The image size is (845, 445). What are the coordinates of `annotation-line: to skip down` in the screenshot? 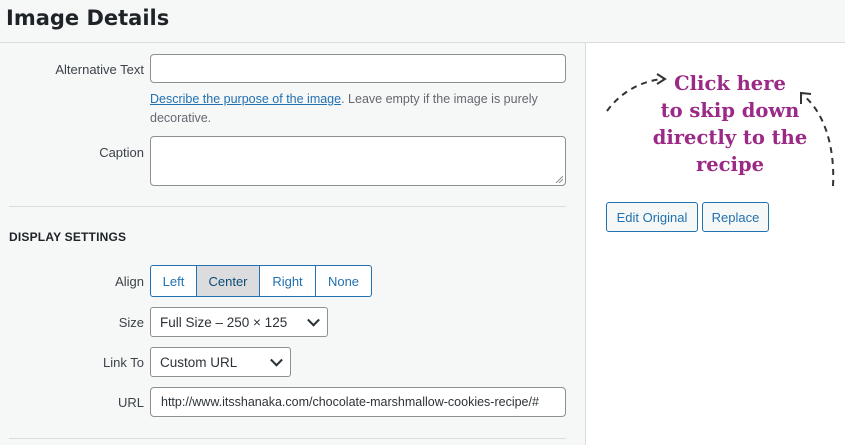 It's located at (730, 110).